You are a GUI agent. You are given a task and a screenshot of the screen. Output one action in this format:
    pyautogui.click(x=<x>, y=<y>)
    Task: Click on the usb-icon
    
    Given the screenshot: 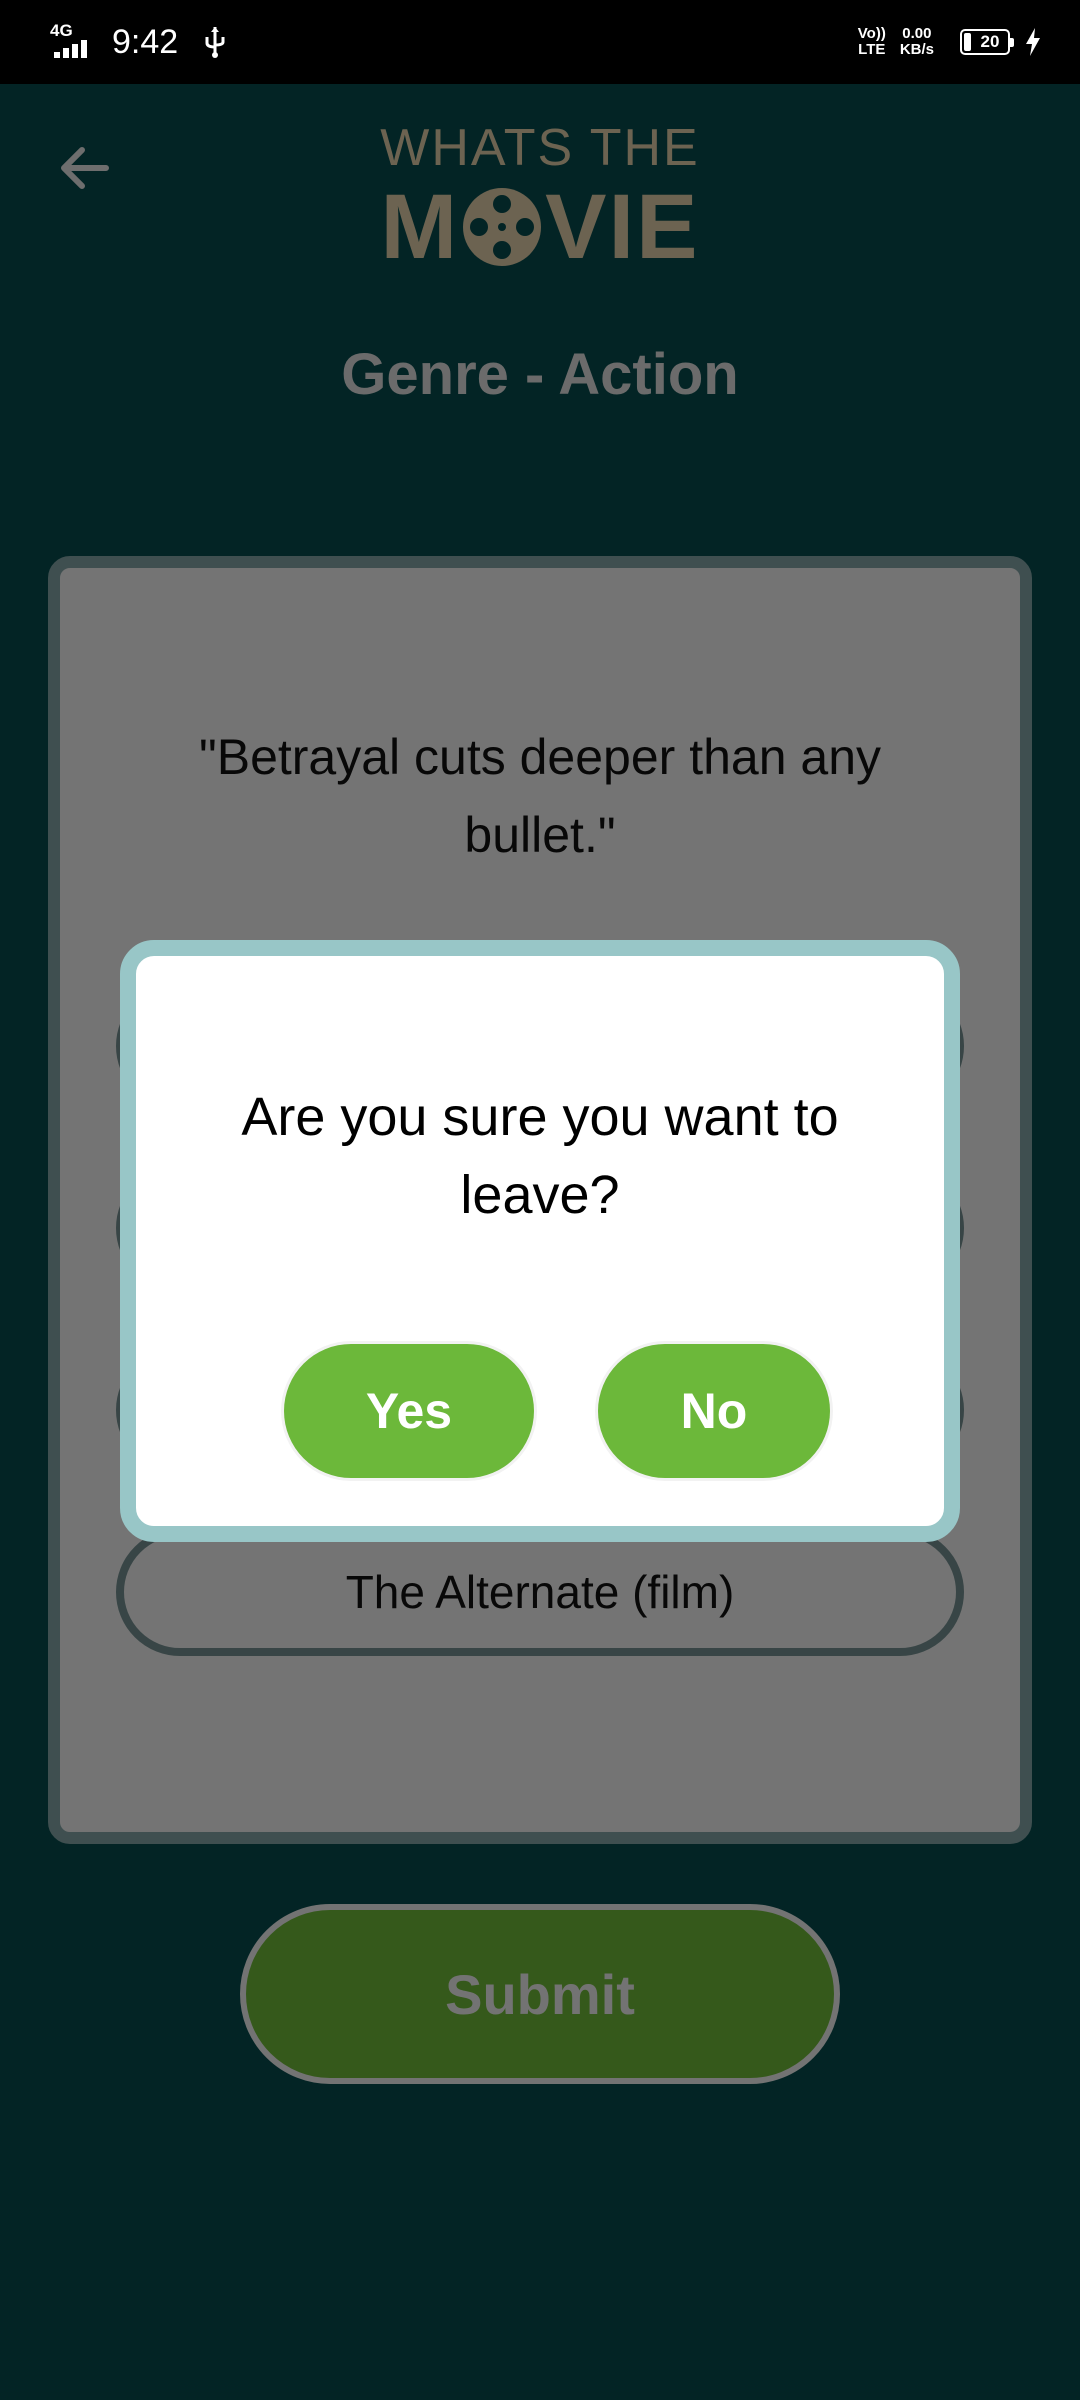 What is the action you would take?
    pyautogui.click(x=215, y=42)
    